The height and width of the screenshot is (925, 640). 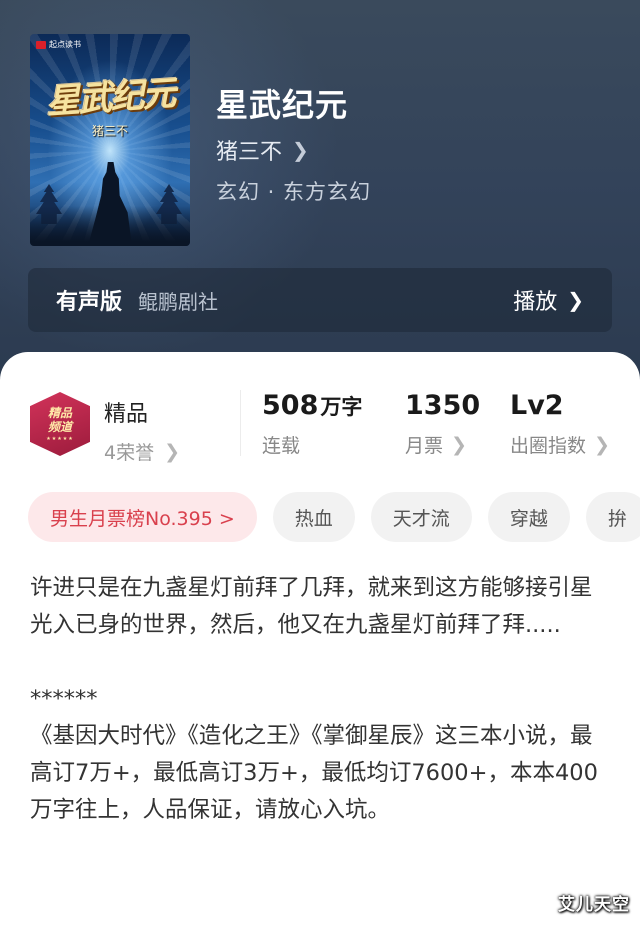 I want to click on tag-time-travel: 穿越, so click(x=528, y=517).